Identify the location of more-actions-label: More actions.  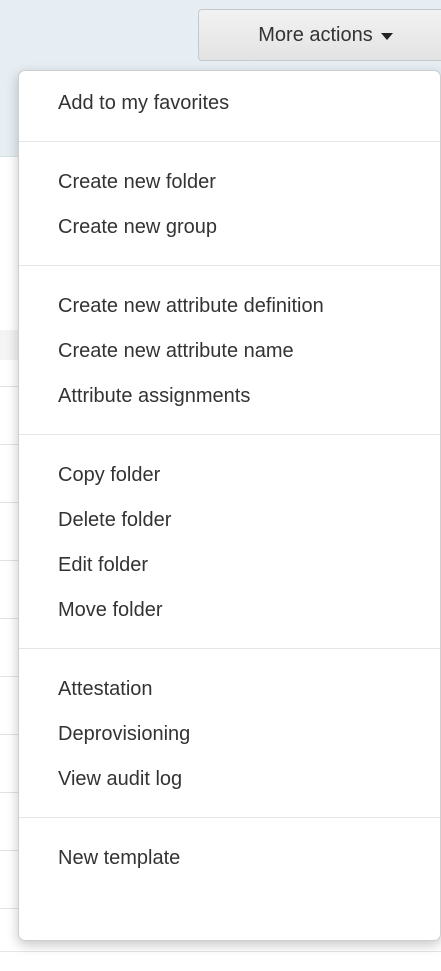
(315, 34).